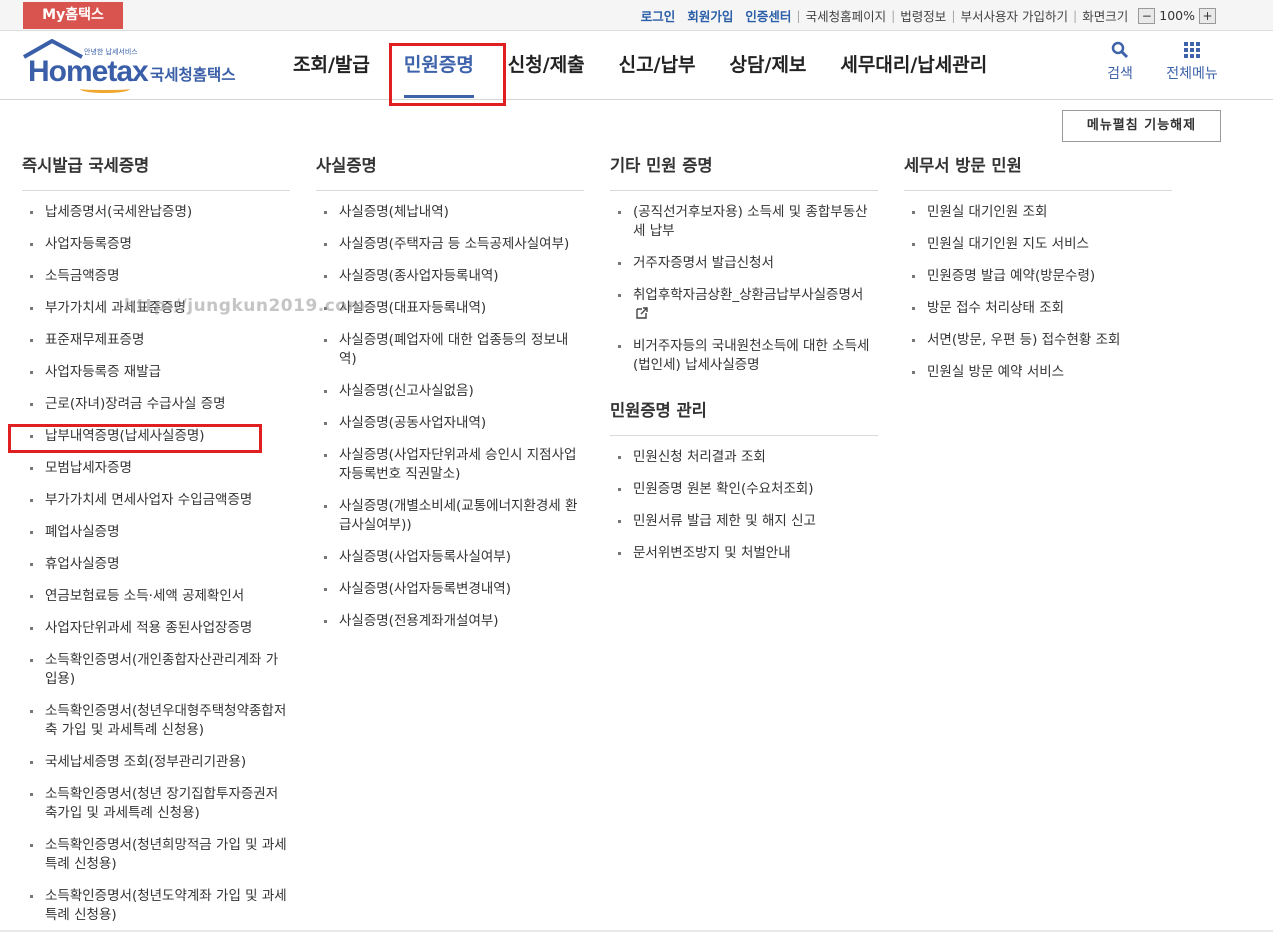 The image size is (1273, 932). What do you see at coordinates (156, 212) in the screenshot?
I see `menu-item: 납세증명서(국세완납증명)` at bounding box center [156, 212].